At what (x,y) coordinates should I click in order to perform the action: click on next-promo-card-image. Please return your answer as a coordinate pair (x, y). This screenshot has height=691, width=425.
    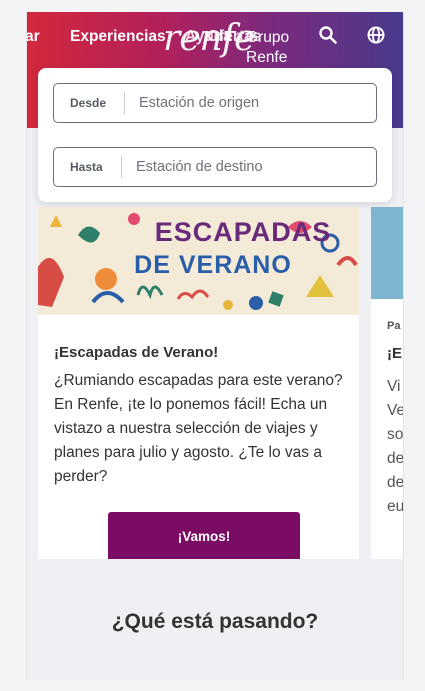
    Looking at the image, I should click on (387, 253).